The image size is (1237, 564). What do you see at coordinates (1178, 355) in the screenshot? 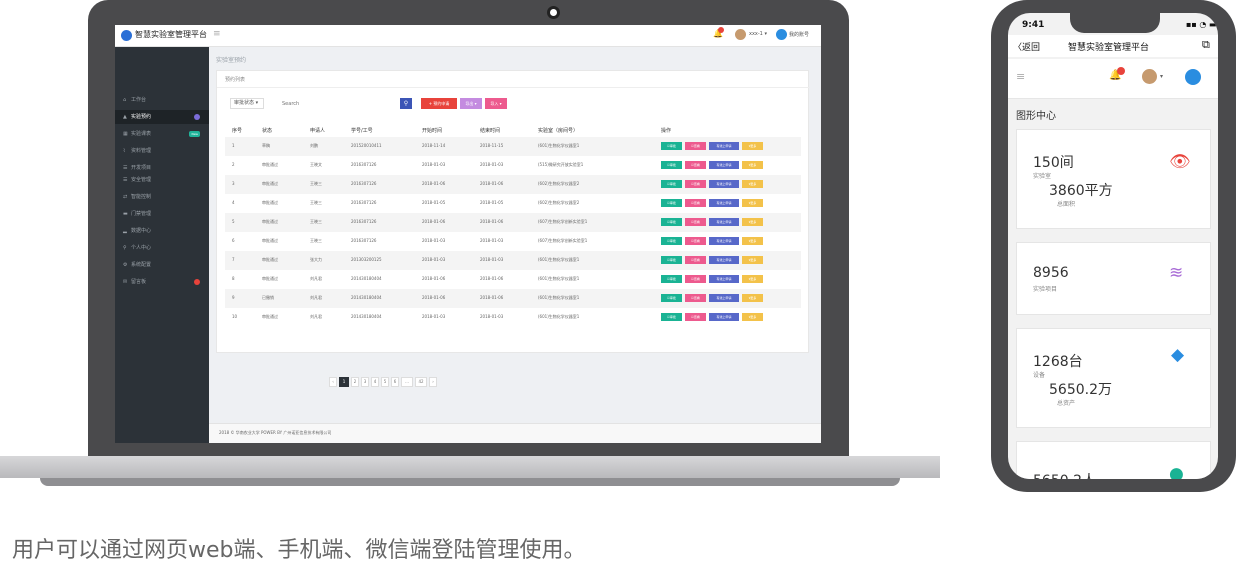
I see `tag-icon: ◆` at bounding box center [1178, 355].